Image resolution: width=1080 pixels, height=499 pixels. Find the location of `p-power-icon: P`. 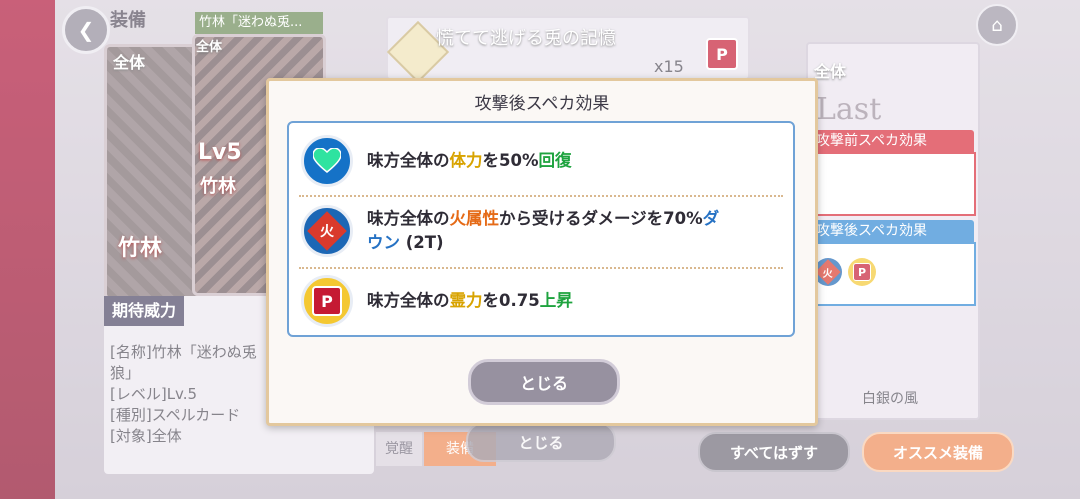

p-power-icon: P is located at coordinates (327, 301).